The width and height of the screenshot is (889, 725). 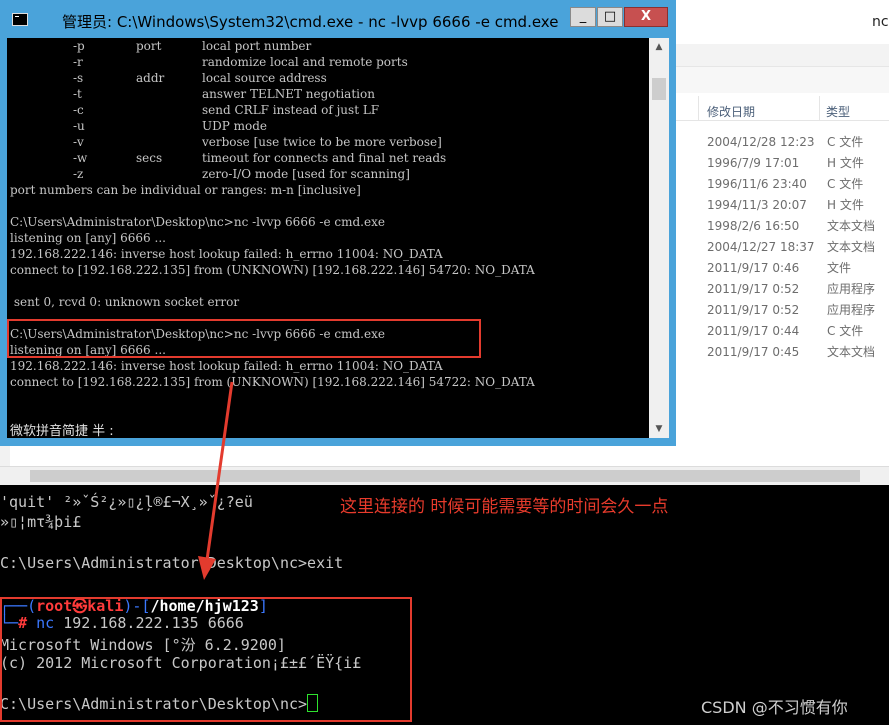 I want to click on help-line: -r randomize local and remote ports, so click(x=240, y=62).